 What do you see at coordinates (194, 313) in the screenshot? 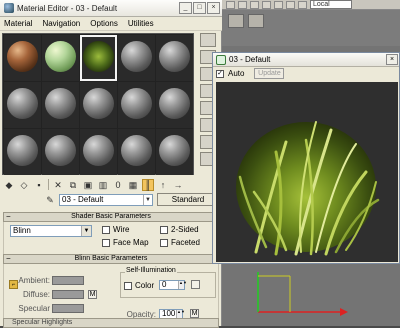
I see `opacity-map-button: M` at bounding box center [194, 313].